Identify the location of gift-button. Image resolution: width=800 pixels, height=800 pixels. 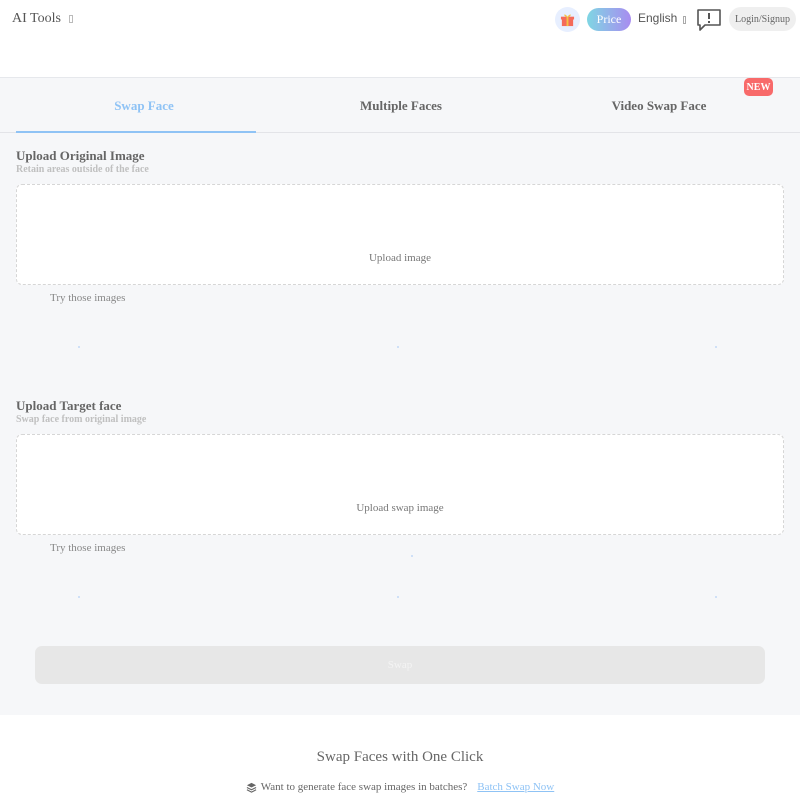
(567, 19).